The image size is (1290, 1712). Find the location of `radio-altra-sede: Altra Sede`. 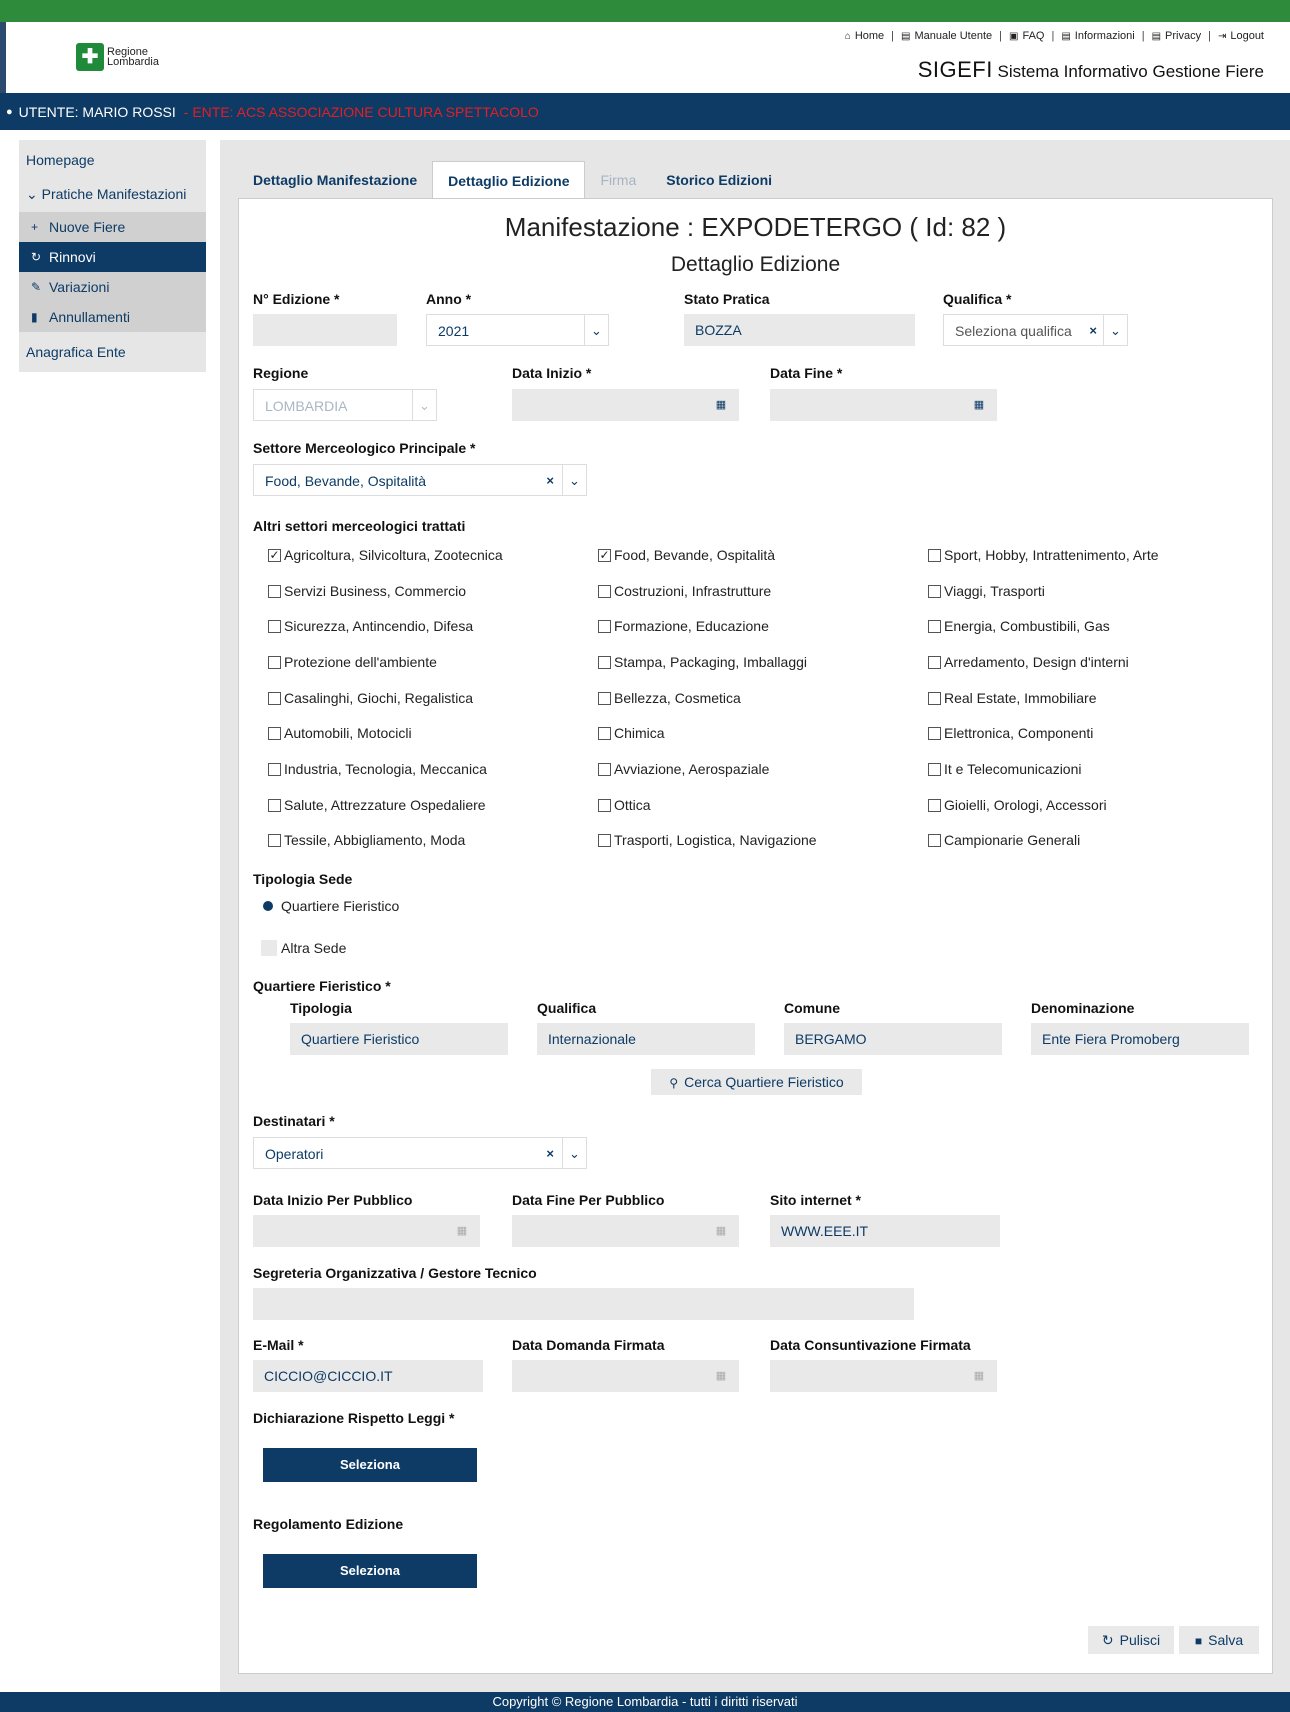

radio-altra-sede: Altra Sede is located at coordinates (303, 948).